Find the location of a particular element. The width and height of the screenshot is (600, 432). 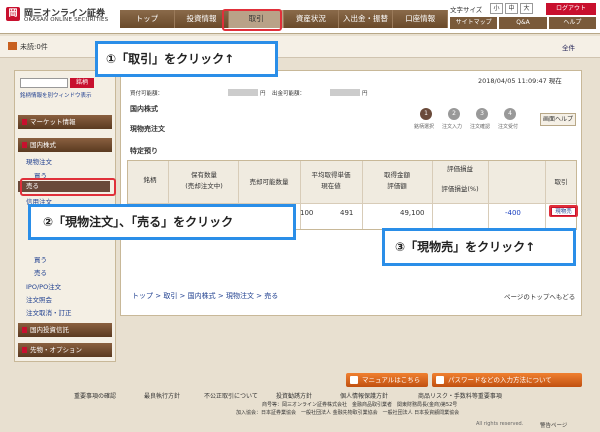

util-nav: サイトマップ Q&A ヘルプ is located at coordinates (523, 23).